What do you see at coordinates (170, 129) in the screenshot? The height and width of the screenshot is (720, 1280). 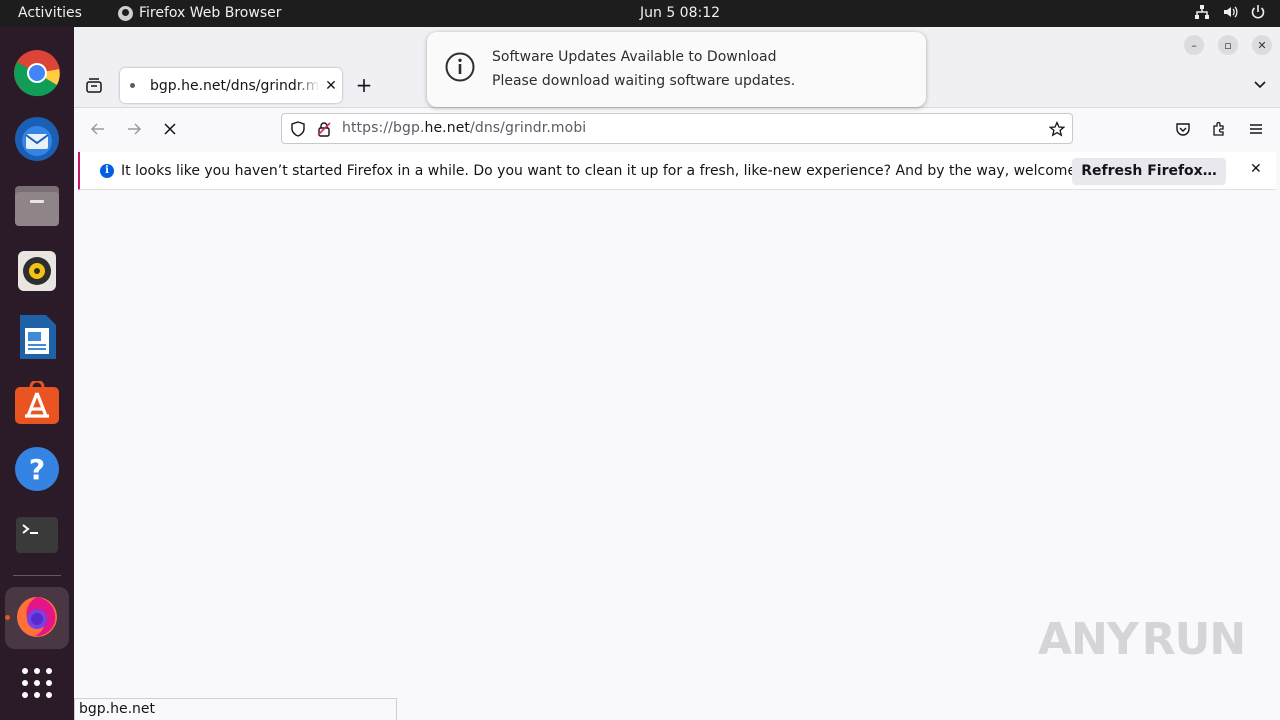 I see `stop-icon` at bounding box center [170, 129].